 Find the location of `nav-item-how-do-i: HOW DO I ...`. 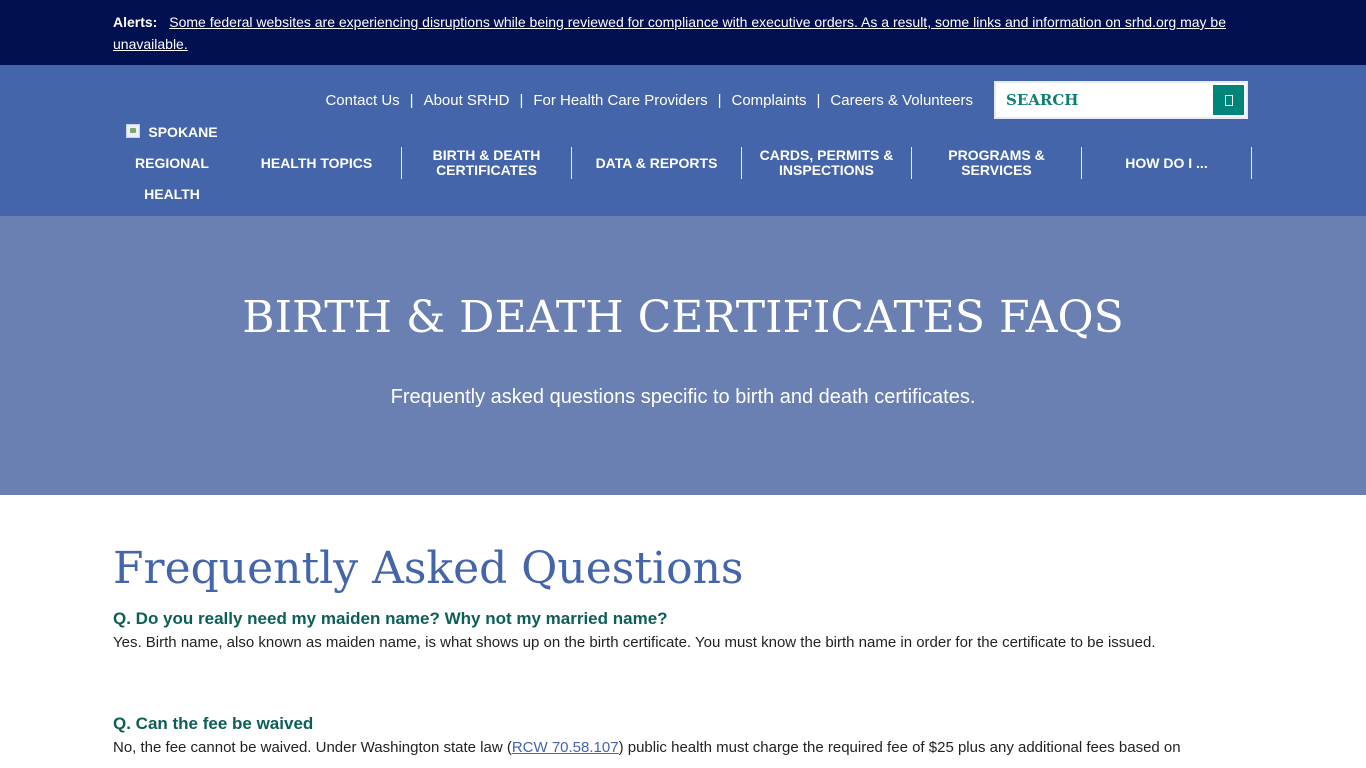

nav-item-how-do-i: HOW DO I ... is located at coordinates (1167, 163).